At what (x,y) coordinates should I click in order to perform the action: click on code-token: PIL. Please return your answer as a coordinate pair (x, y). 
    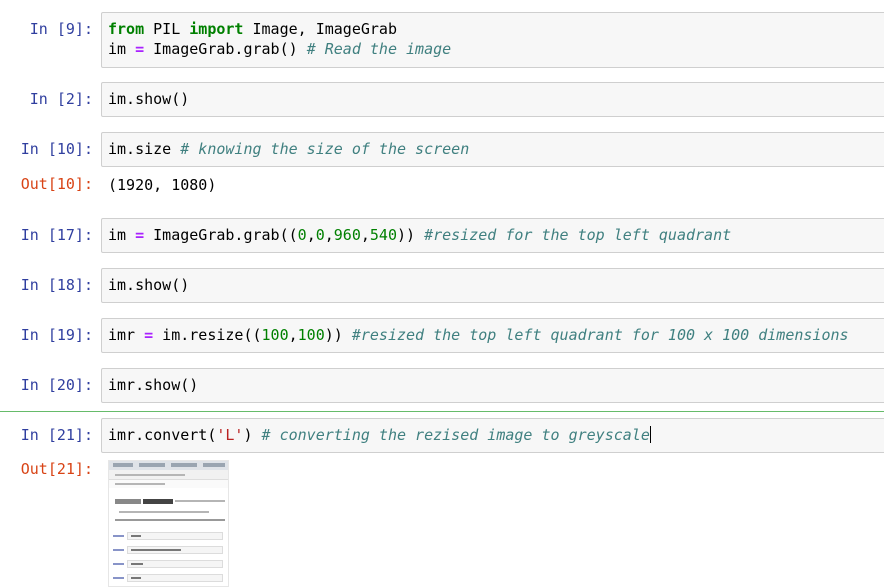
    Looking at the image, I should click on (167, 29).